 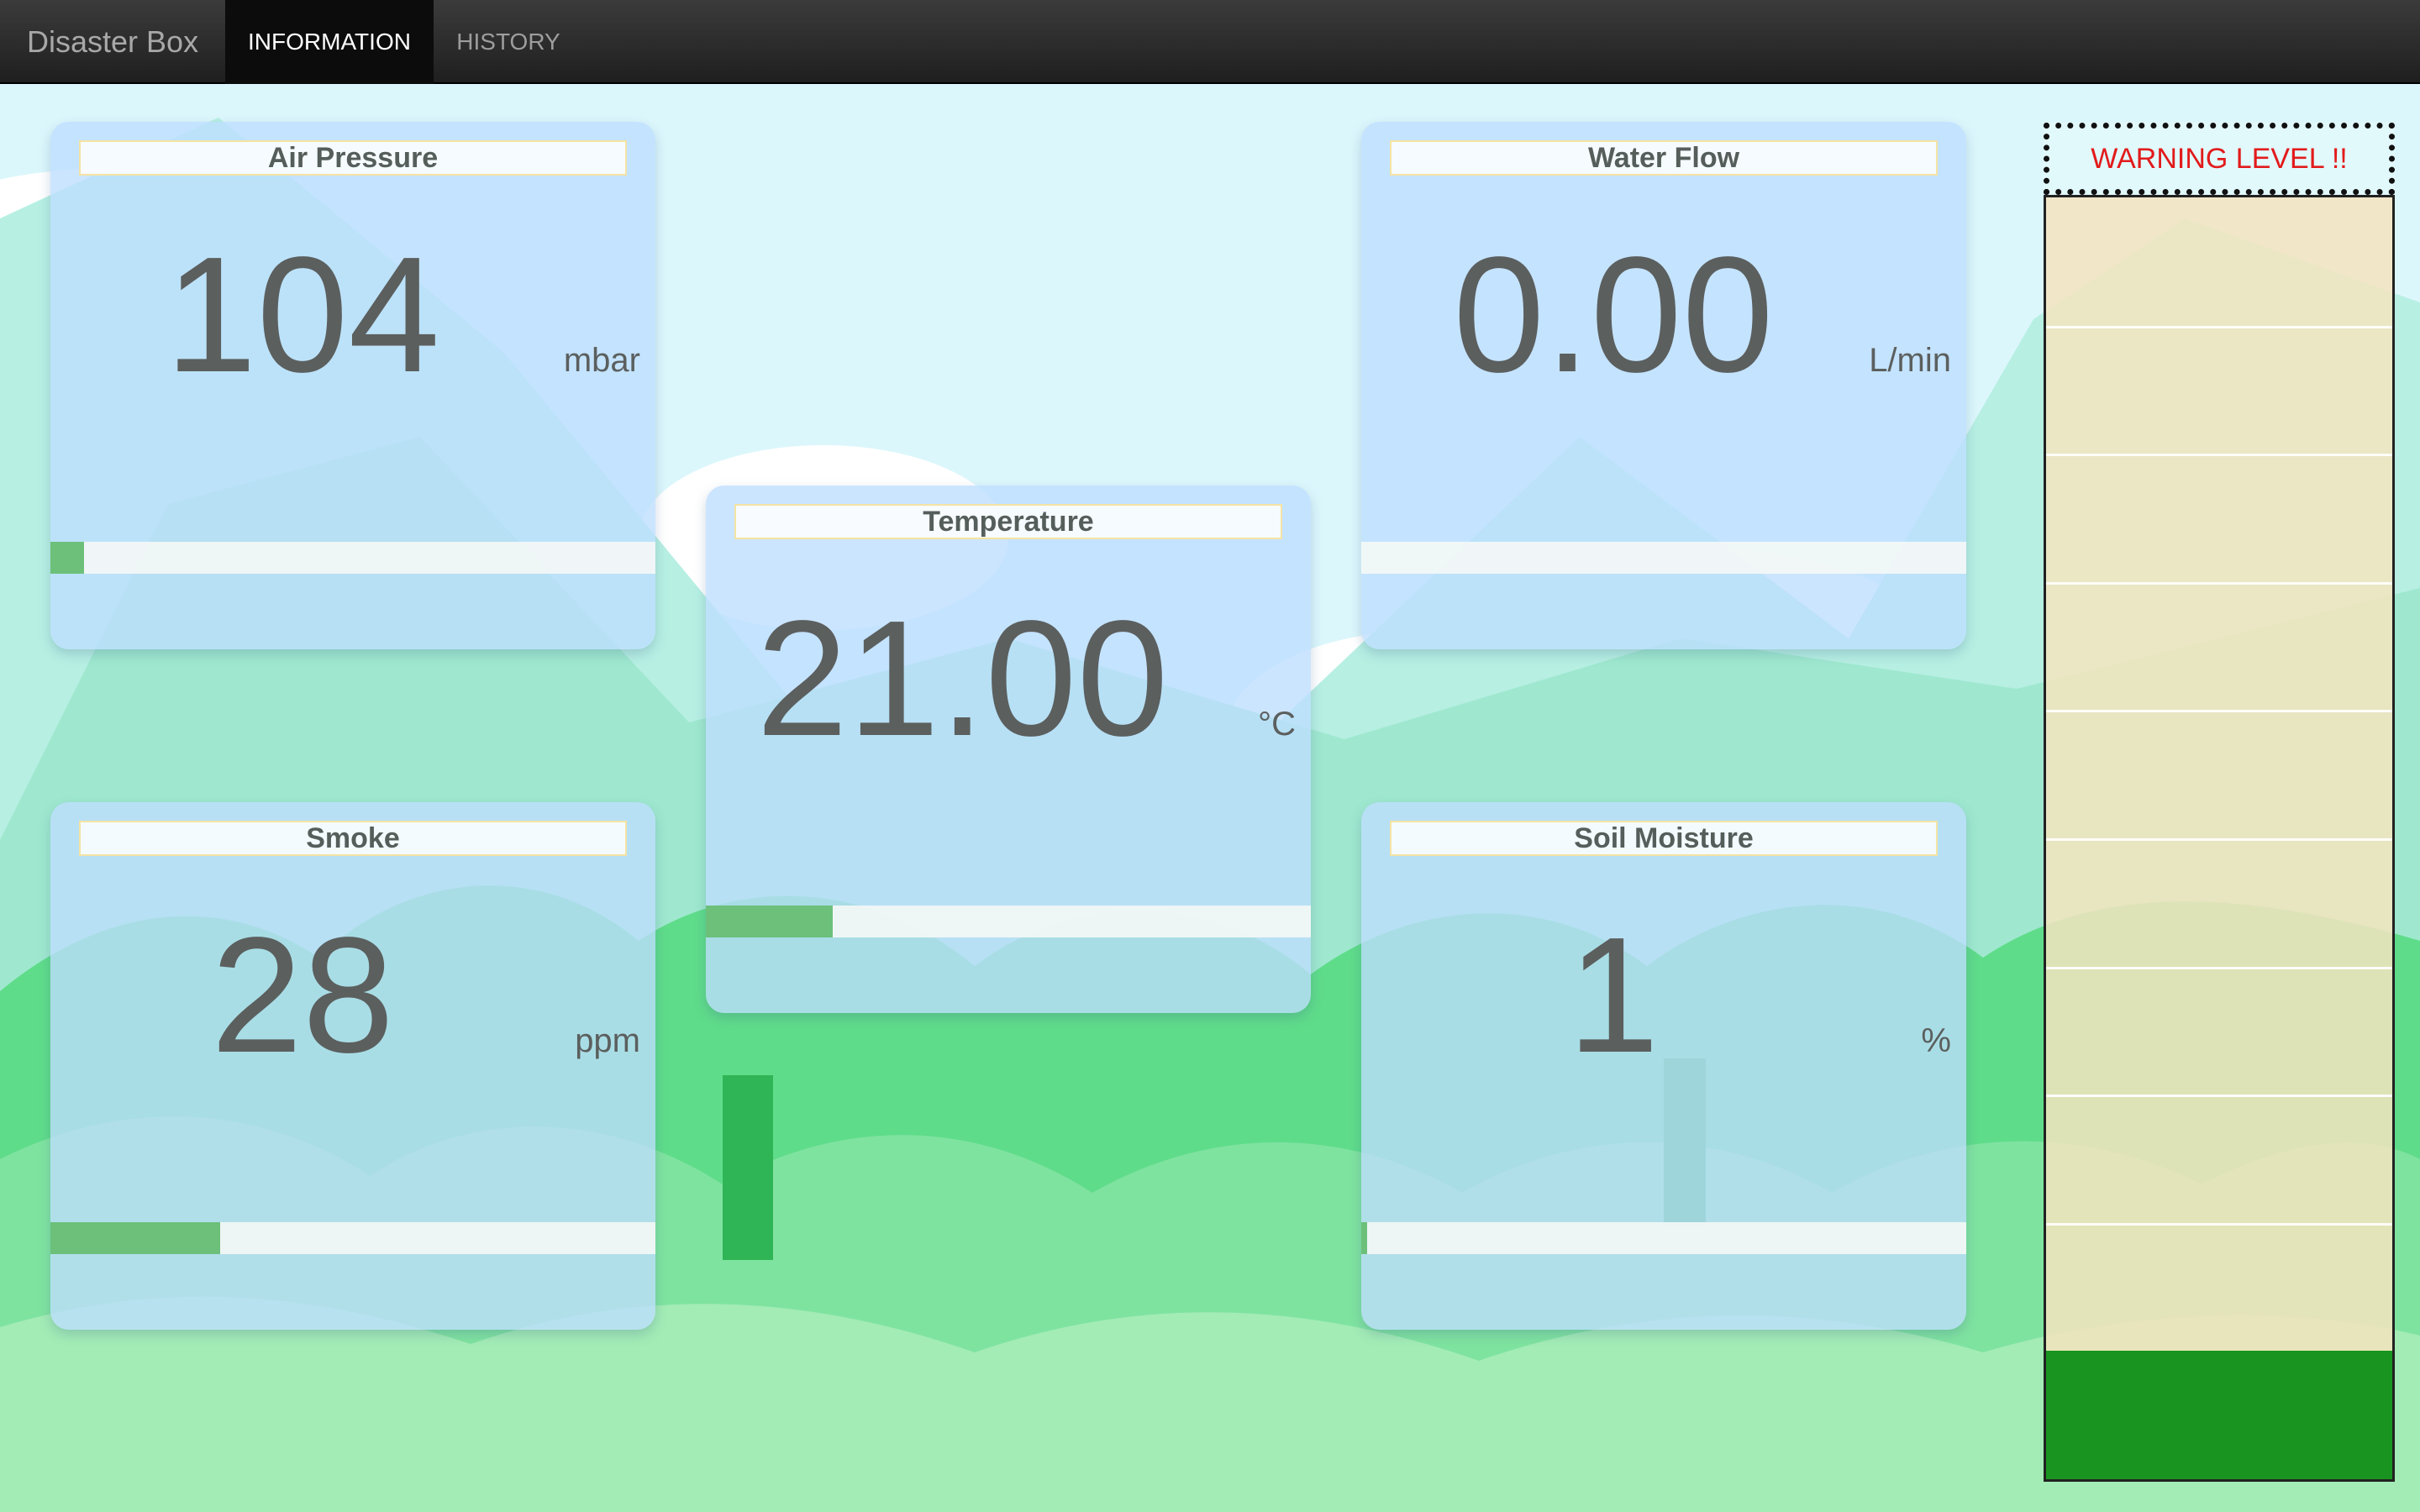 What do you see at coordinates (1936, 1040) in the screenshot?
I see `soil-moisture-unit: %` at bounding box center [1936, 1040].